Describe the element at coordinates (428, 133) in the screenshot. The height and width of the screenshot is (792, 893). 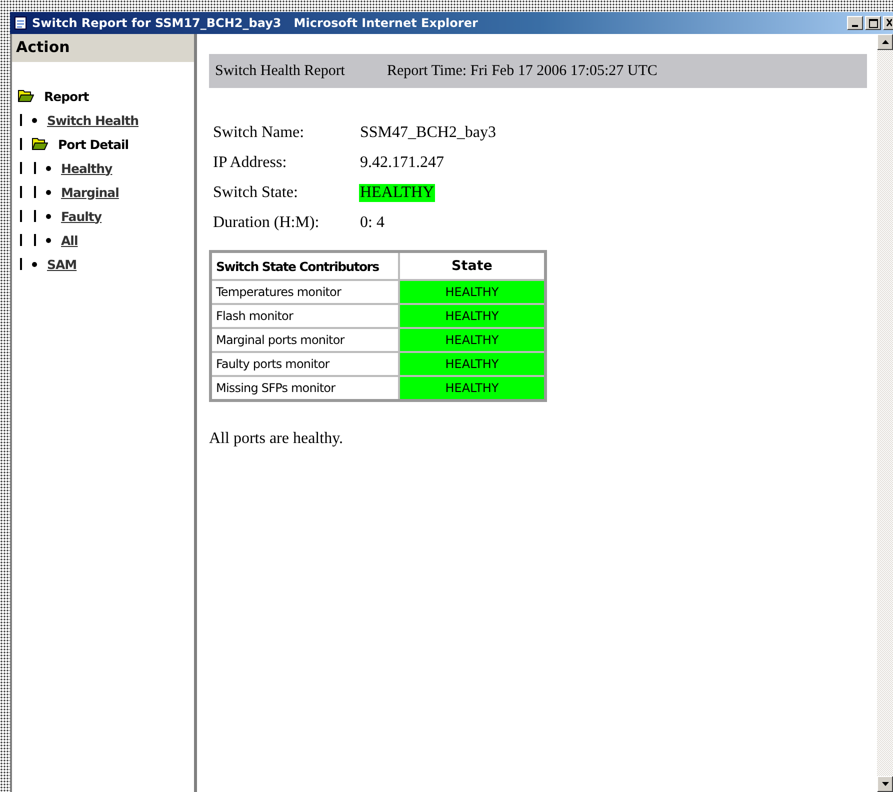
I see `field-value: SSM47_BCH2_bay3` at that location.